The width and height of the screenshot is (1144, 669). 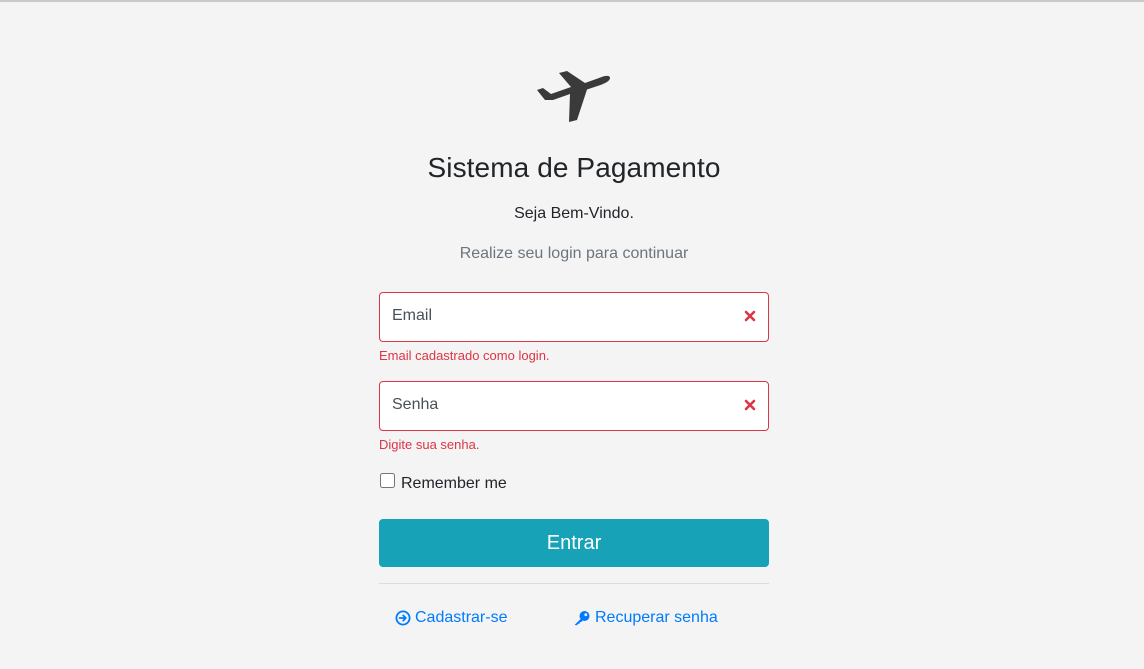 What do you see at coordinates (551, 405) in the screenshot?
I see `password-field` at bounding box center [551, 405].